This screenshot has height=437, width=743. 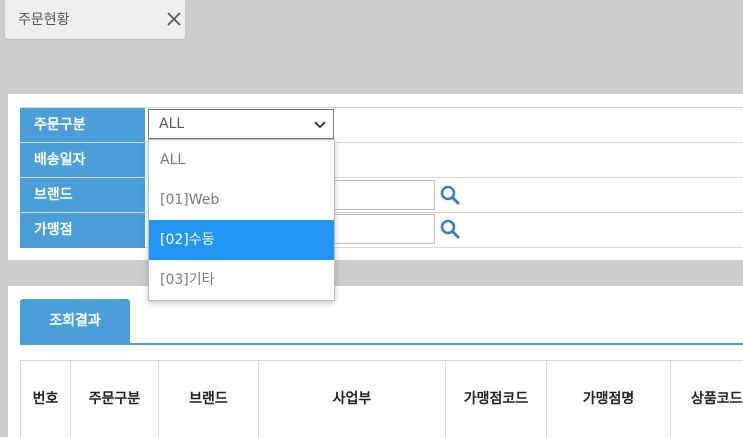 What do you see at coordinates (82, 230) in the screenshot?
I see `franchise-label: 가맹점` at bounding box center [82, 230].